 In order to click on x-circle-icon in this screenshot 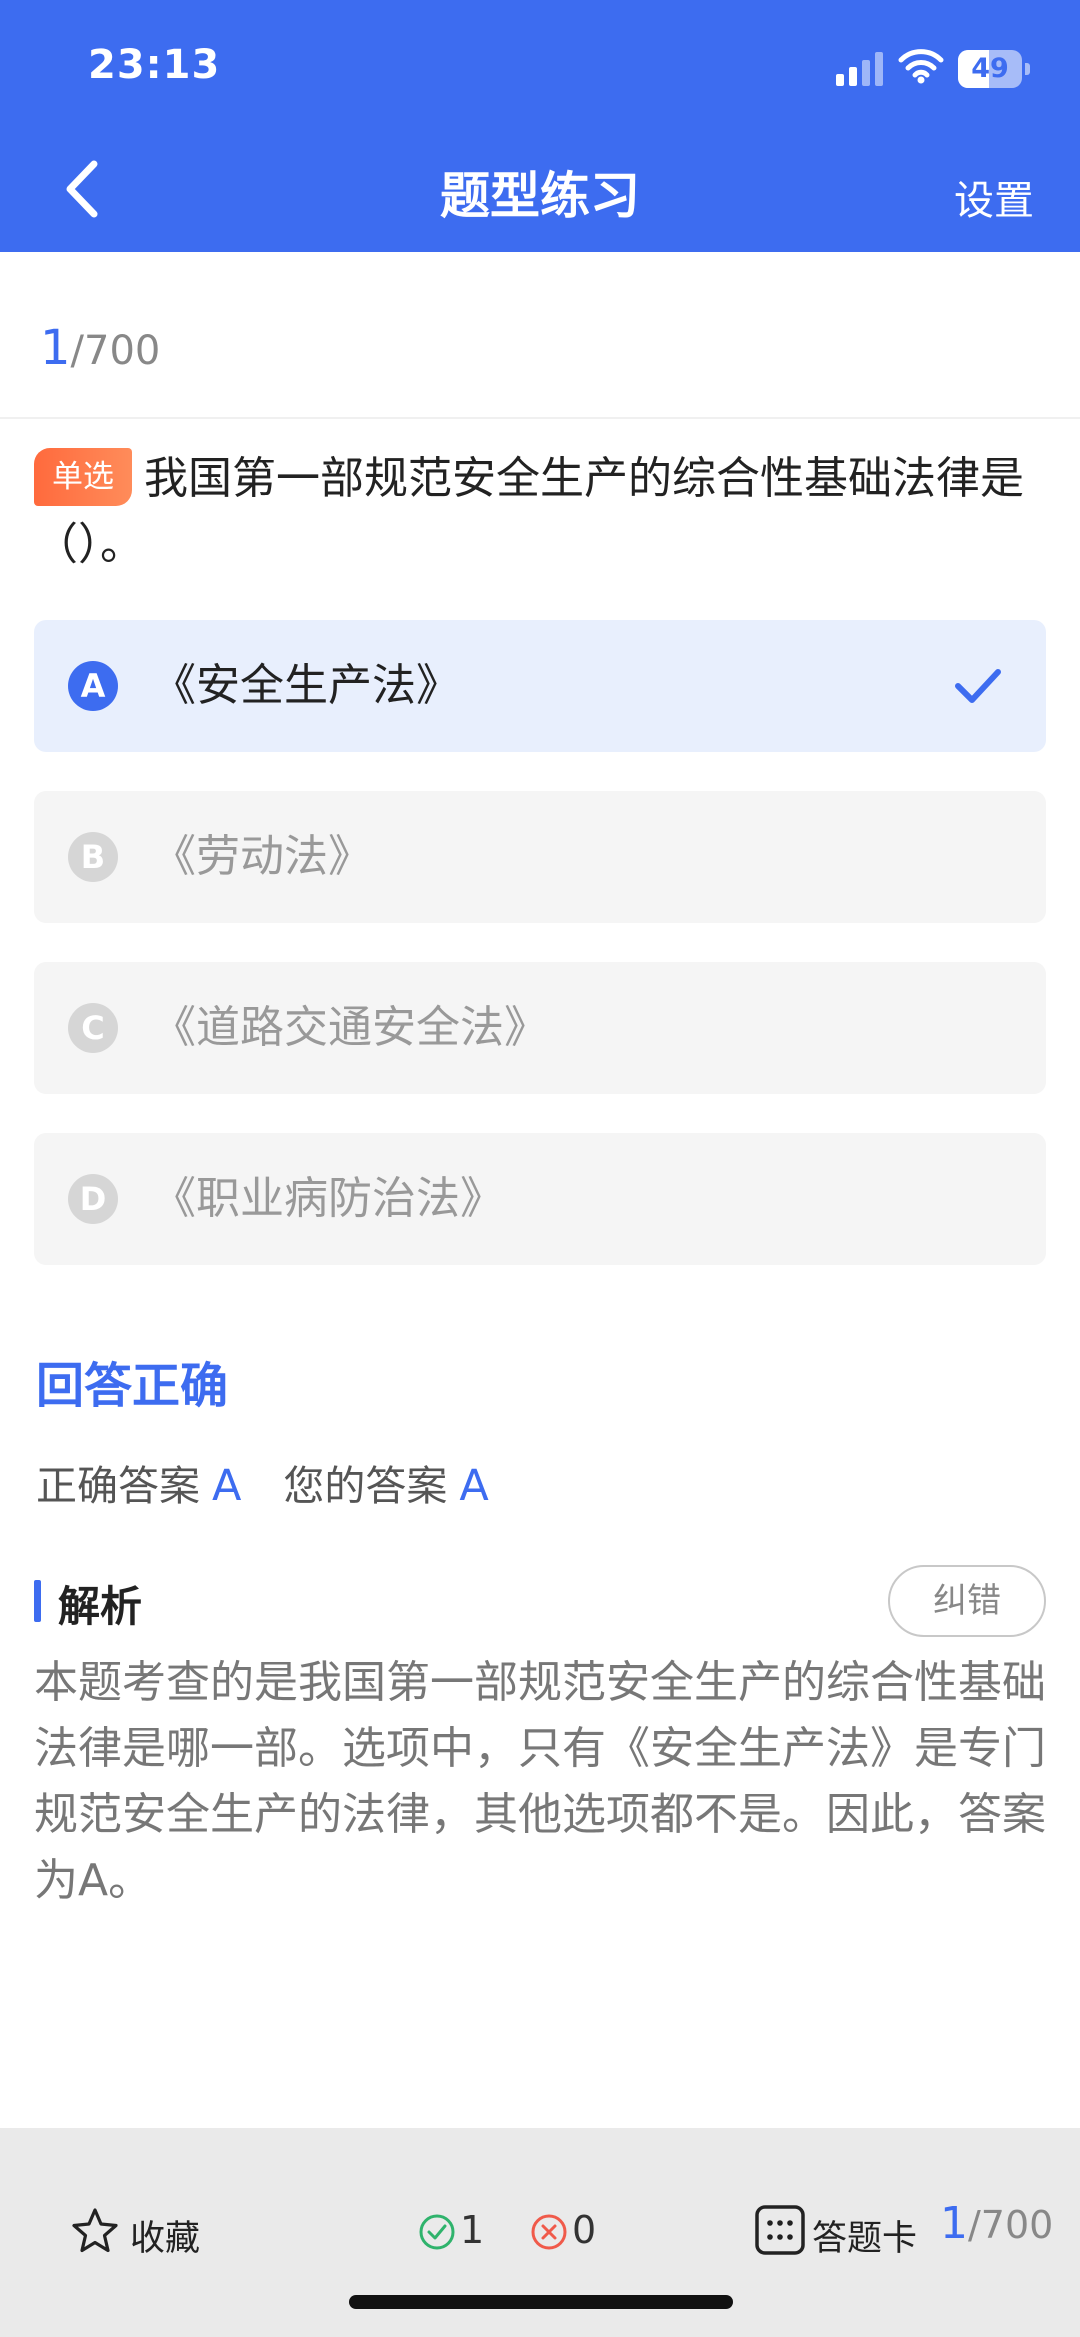, I will do `click(549, 2232)`.